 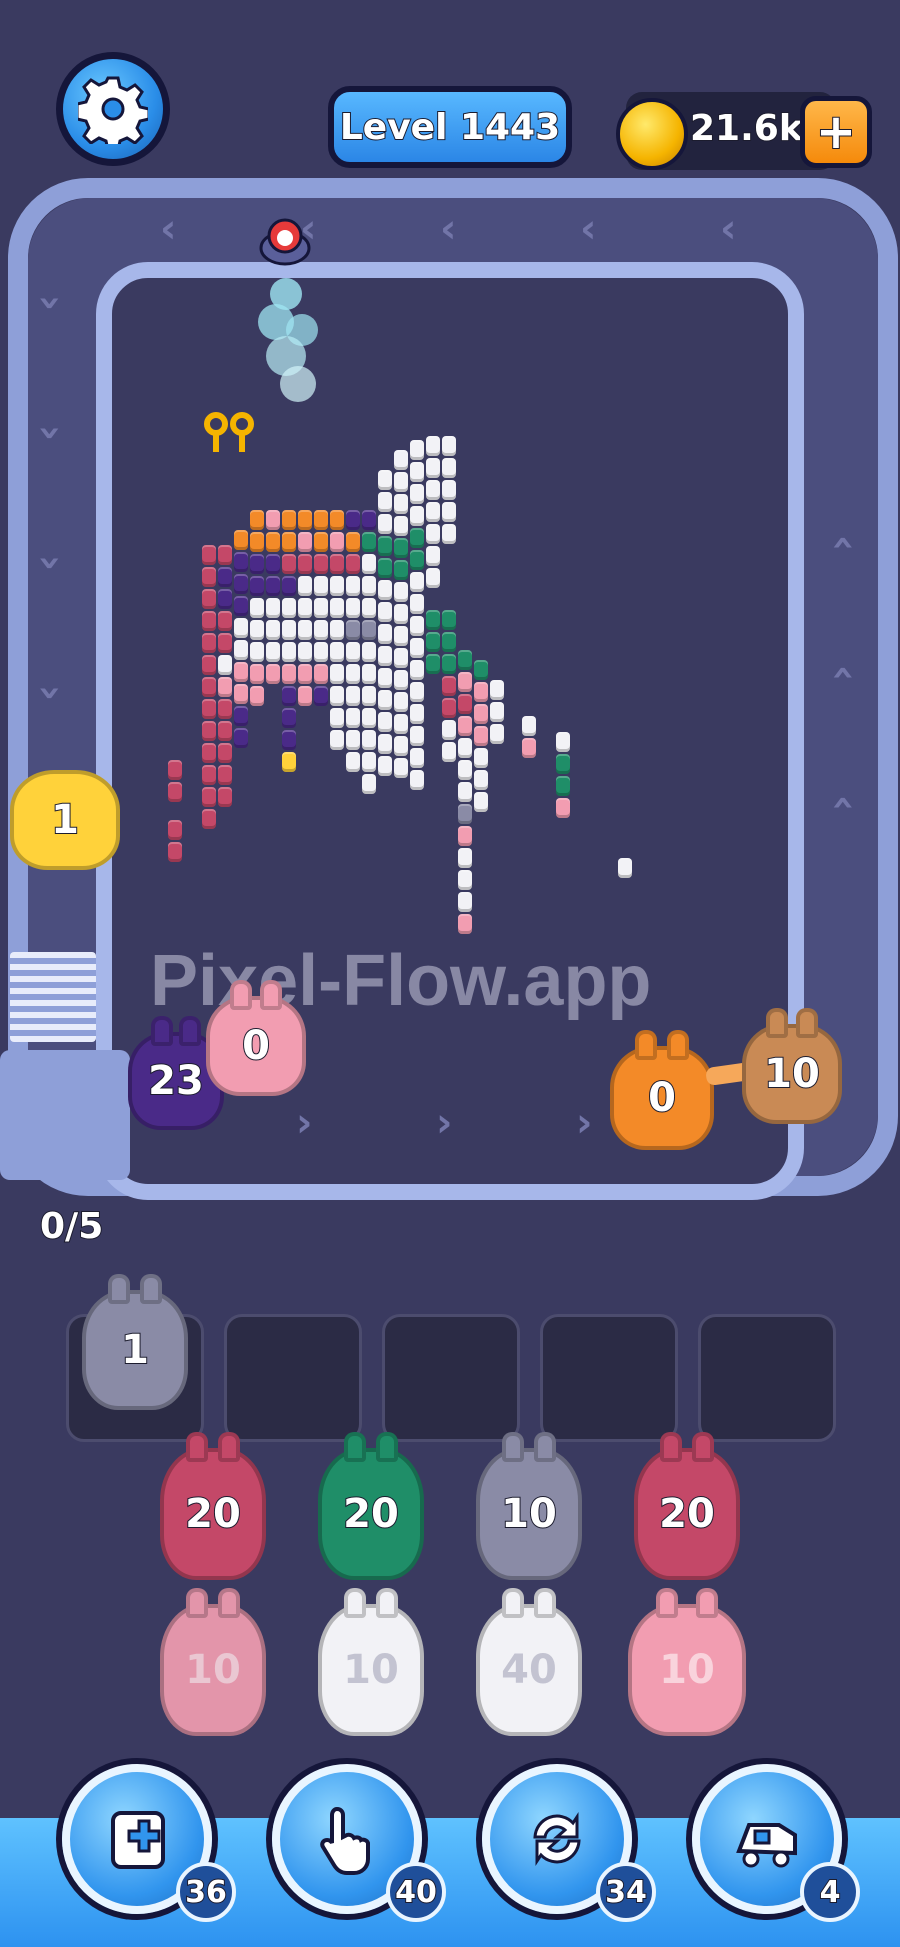 I want to click on coin-icon, so click(x=652, y=134).